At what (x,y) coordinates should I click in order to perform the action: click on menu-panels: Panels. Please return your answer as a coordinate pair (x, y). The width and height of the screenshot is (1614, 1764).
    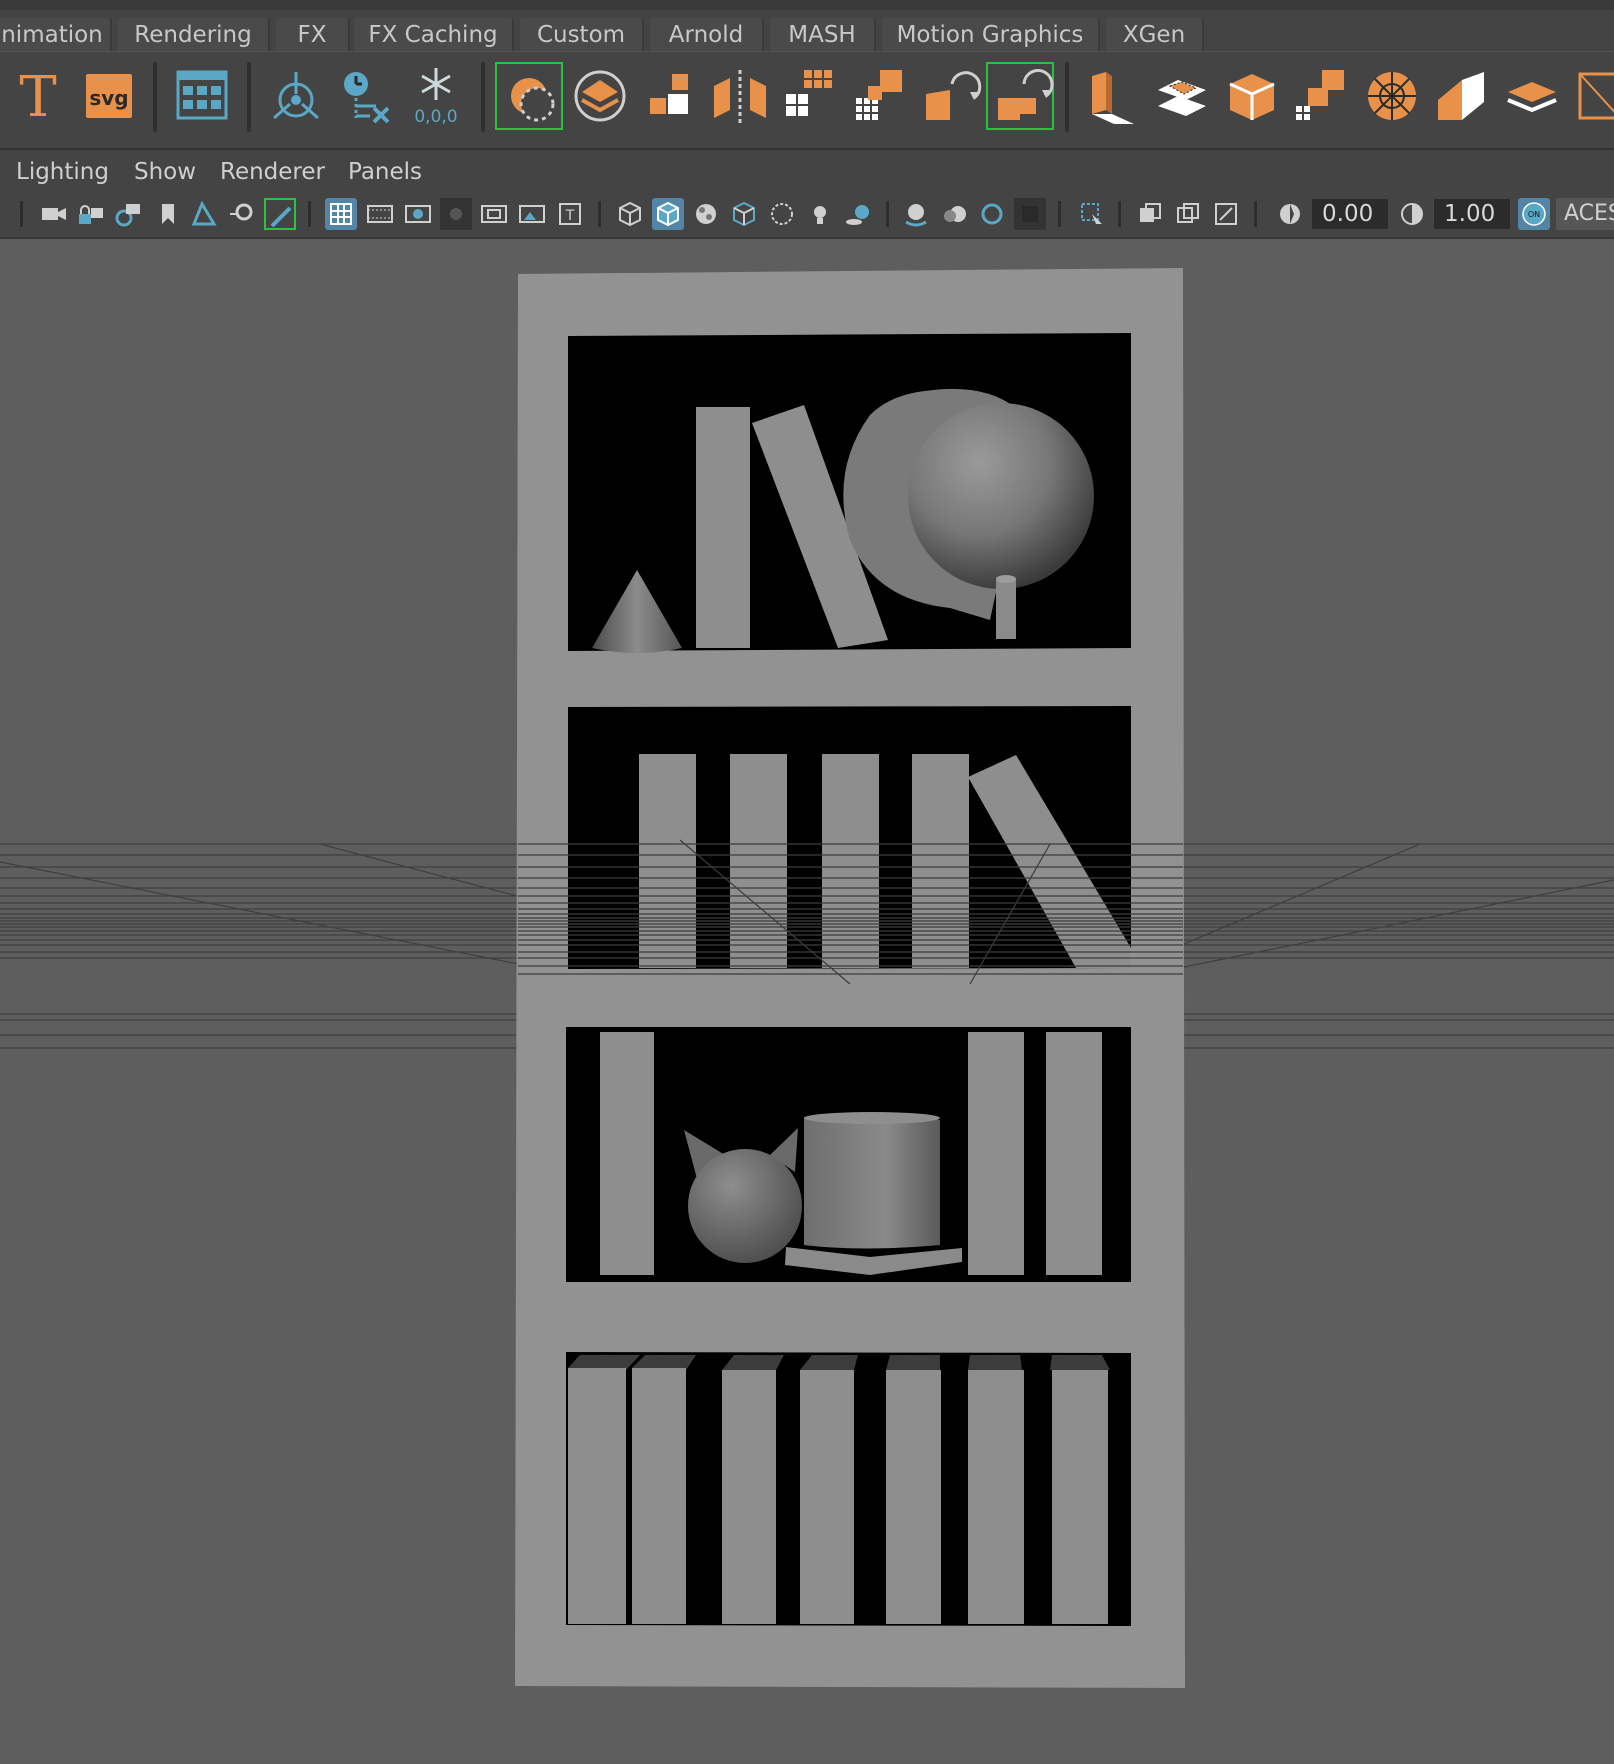
    Looking at the image, I should click on (385, 172).